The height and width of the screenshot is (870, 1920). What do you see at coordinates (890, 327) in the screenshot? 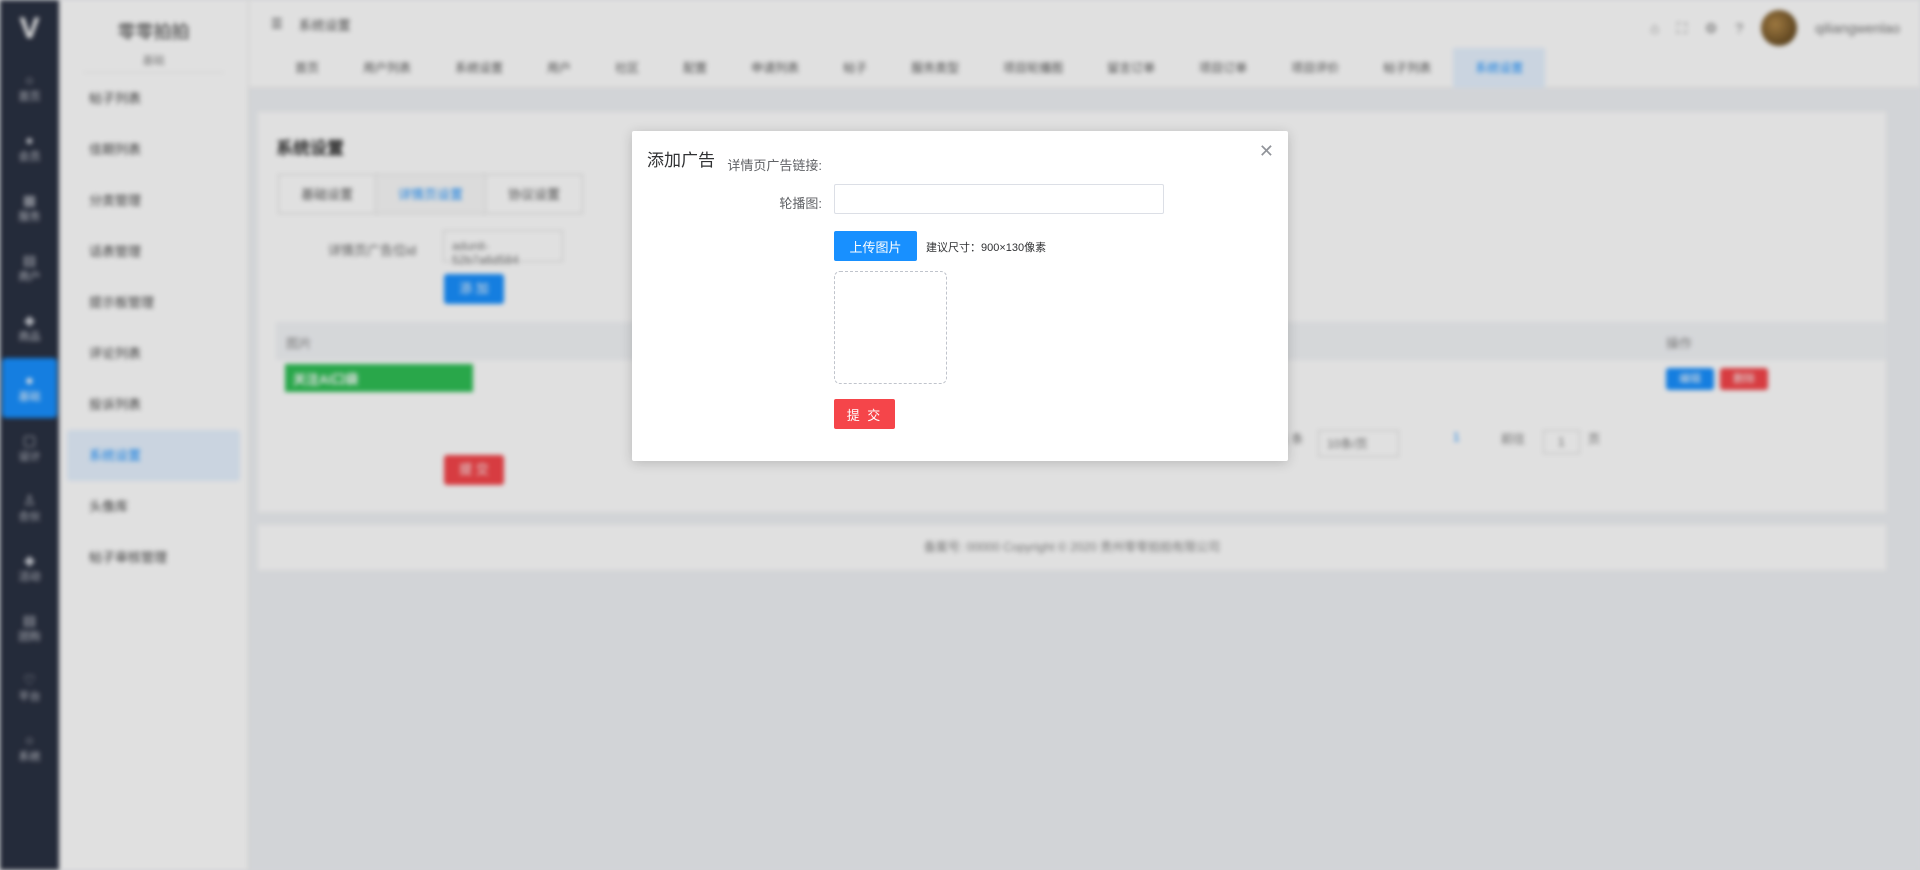
I see `image-upload-area` at bounding box center [890, 327].